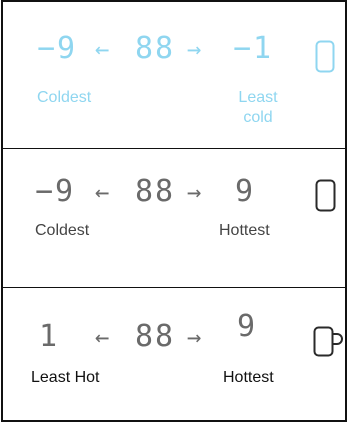  I want to click on least-cold-label-line2: cold, so click(258, 117).